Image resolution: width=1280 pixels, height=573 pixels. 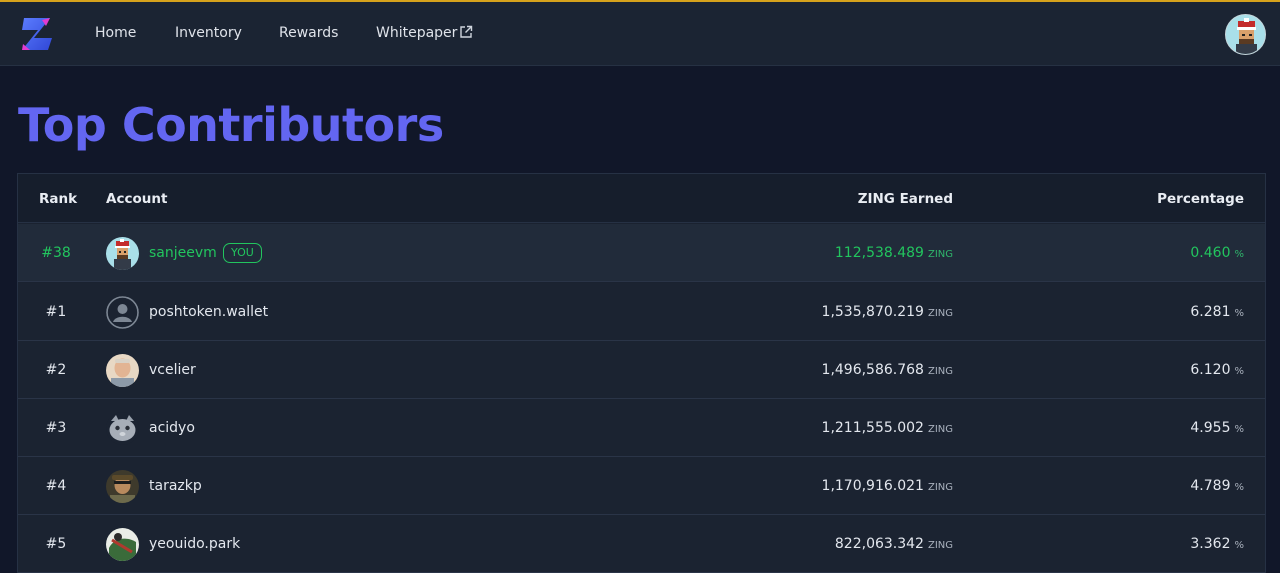 What do you see at coordinates (242, 253) in the screenshot?
I see `you-badge: YOU` at bounding box center [242, 253].